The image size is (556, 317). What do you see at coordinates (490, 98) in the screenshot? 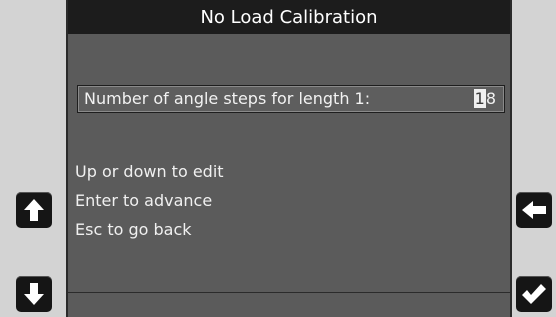
I see `value-rest-digits: 8` at bounding box center [490, 98].